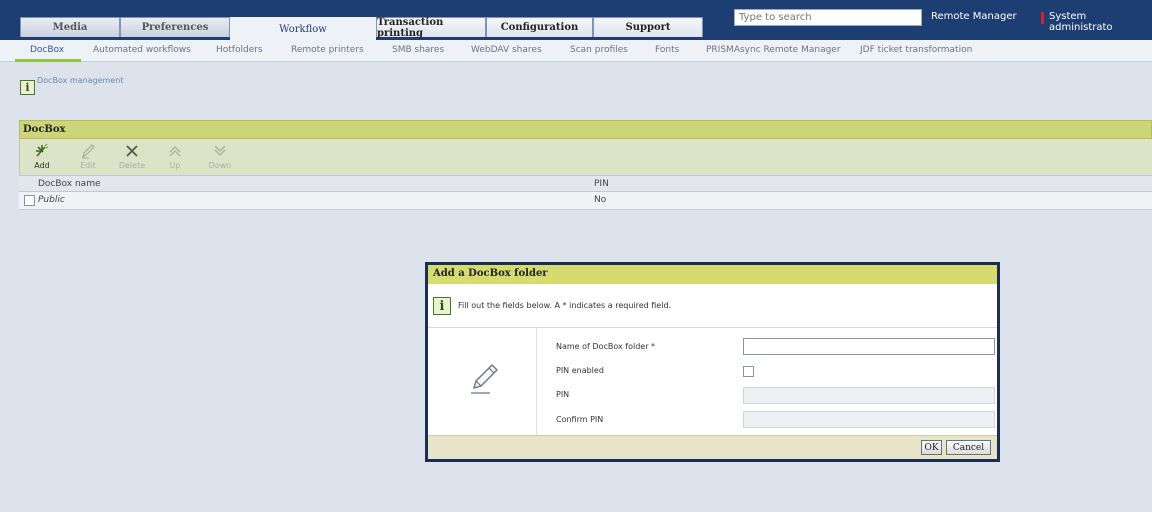 This screenshot has width=1152, height=512. What do you see at coordinates (418, 50) in the screenshot?
I see `subnav-smb-shares: SMB shares` at bounding box center [418, 50].